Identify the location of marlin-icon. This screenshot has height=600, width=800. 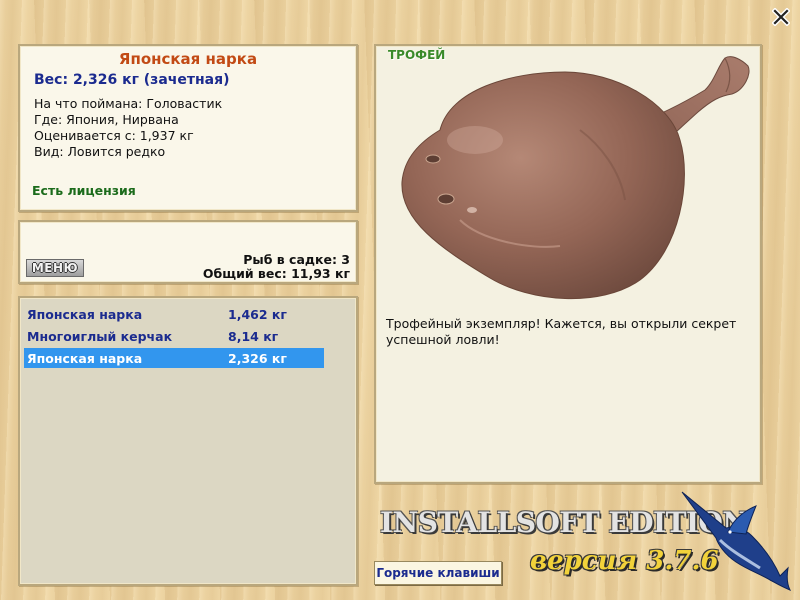
(736, 541).